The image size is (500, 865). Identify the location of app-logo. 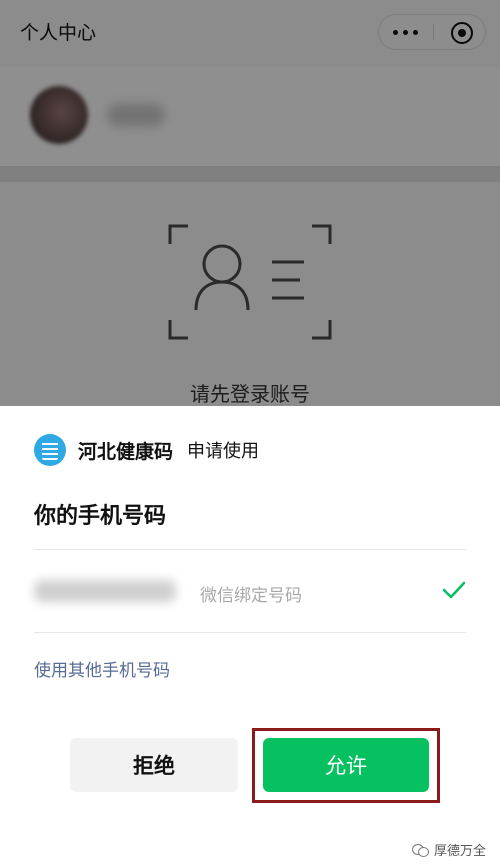
(50, 450).